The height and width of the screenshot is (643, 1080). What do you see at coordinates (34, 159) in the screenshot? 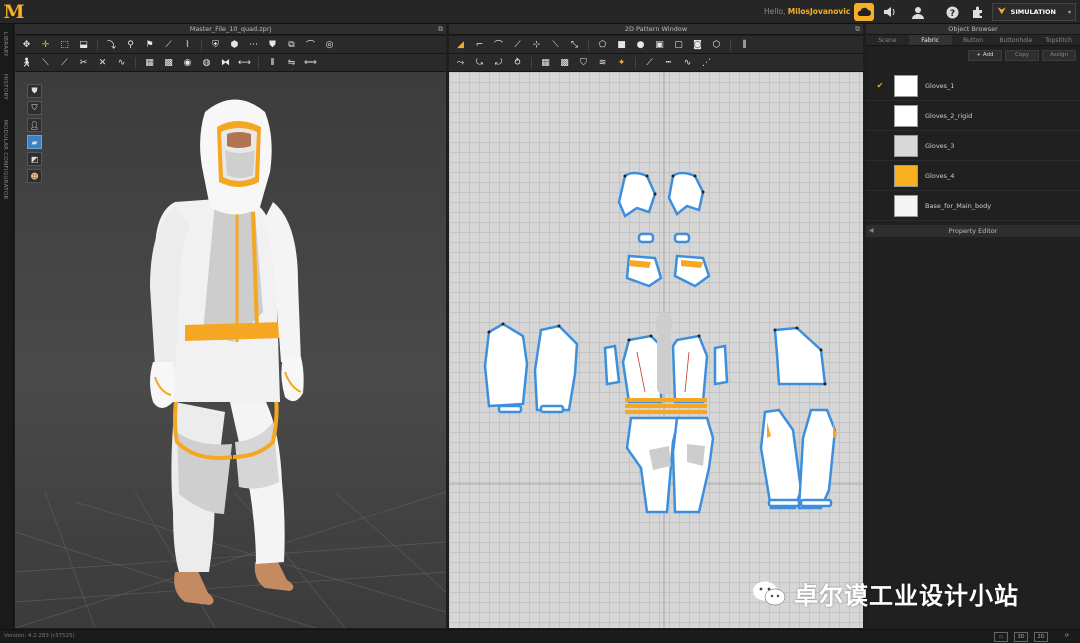
I see `show-texture-icon: ◩` at bounding box center [34, 159].